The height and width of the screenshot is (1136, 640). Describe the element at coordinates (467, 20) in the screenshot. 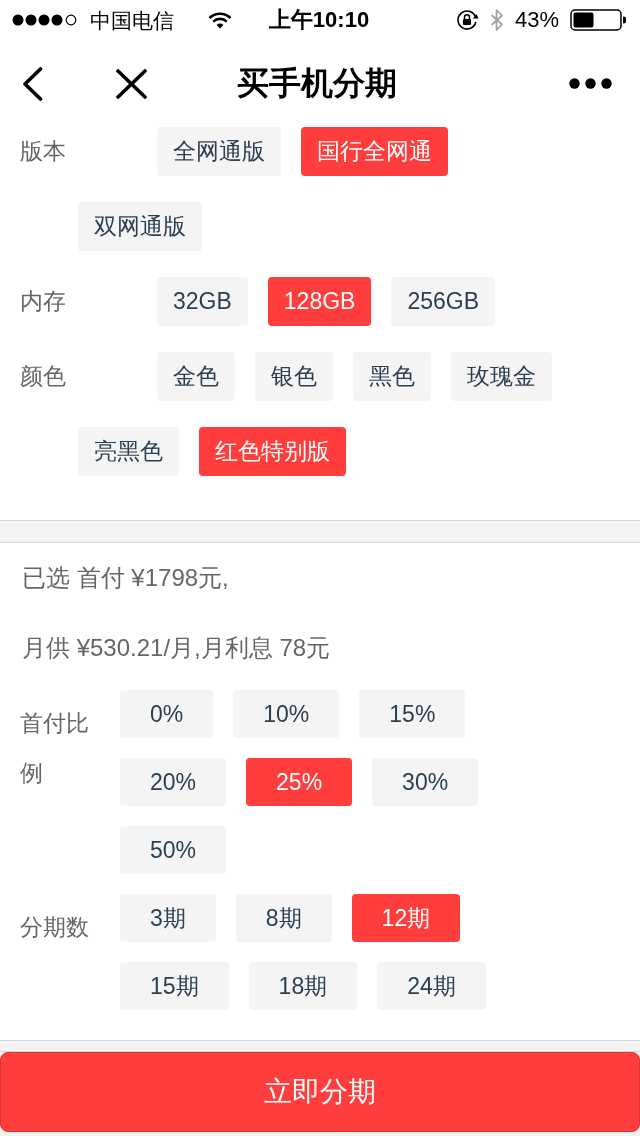

I see `rotation-lock-icon` at that location.